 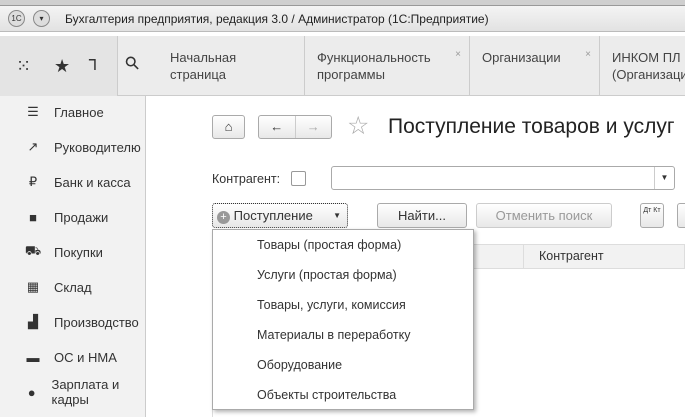 I want to click on tab-label: Начальная страница, so click(x=203, y=66).